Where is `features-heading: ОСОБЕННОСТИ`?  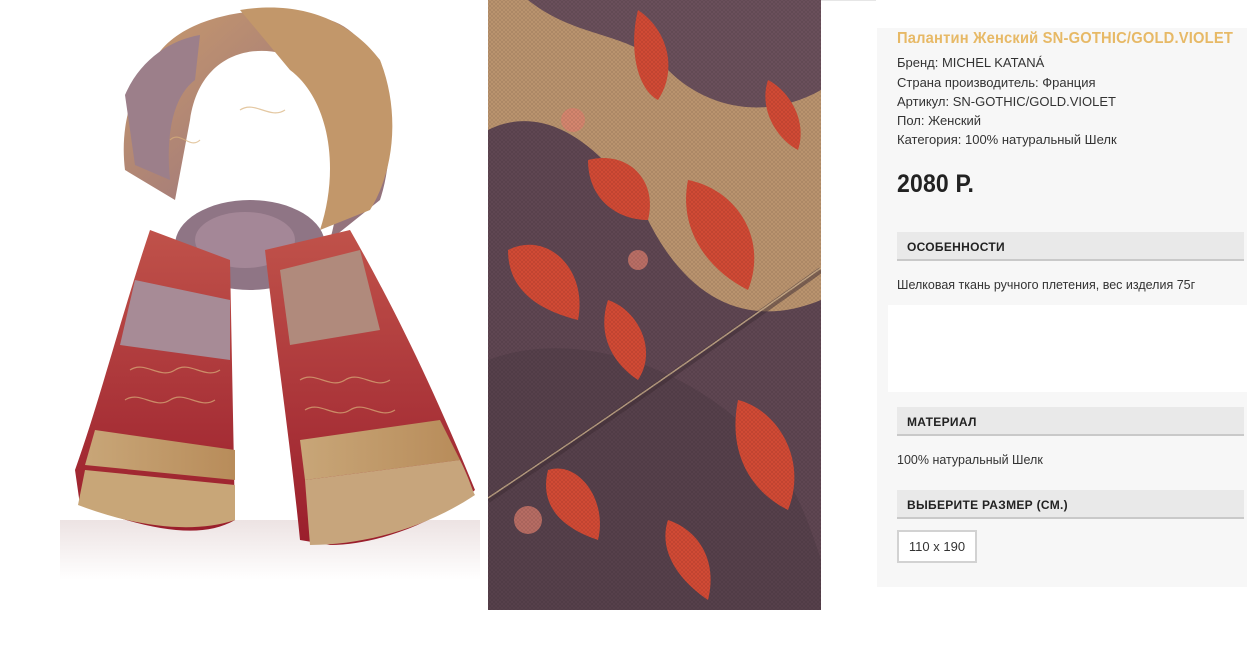
features-heading: ОСОБЕННОСТИ is located at coordinates (1070, 246).